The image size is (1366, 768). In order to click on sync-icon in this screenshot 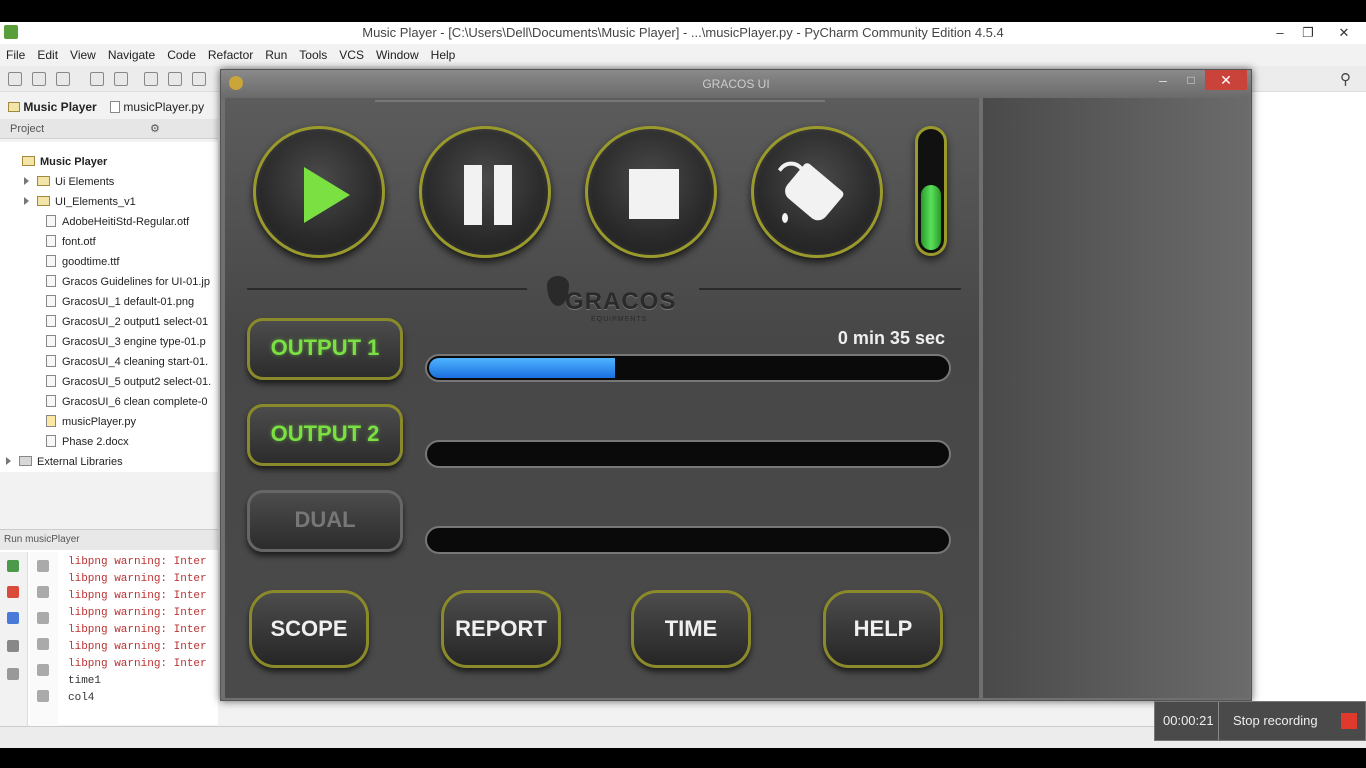, I will do `click(63, 79)`.